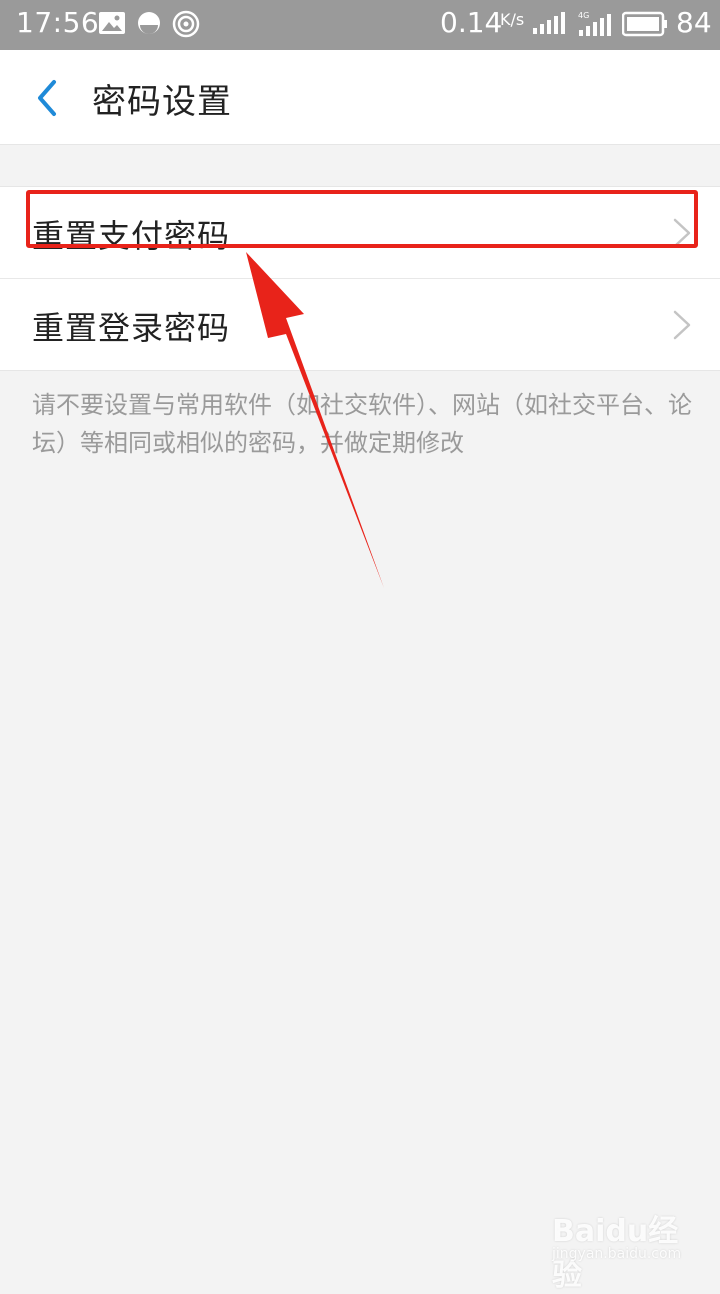  Describe the element at coordinates (596, 26) in the screenshot. I see `4g-signal-icon: 4G` at that location.